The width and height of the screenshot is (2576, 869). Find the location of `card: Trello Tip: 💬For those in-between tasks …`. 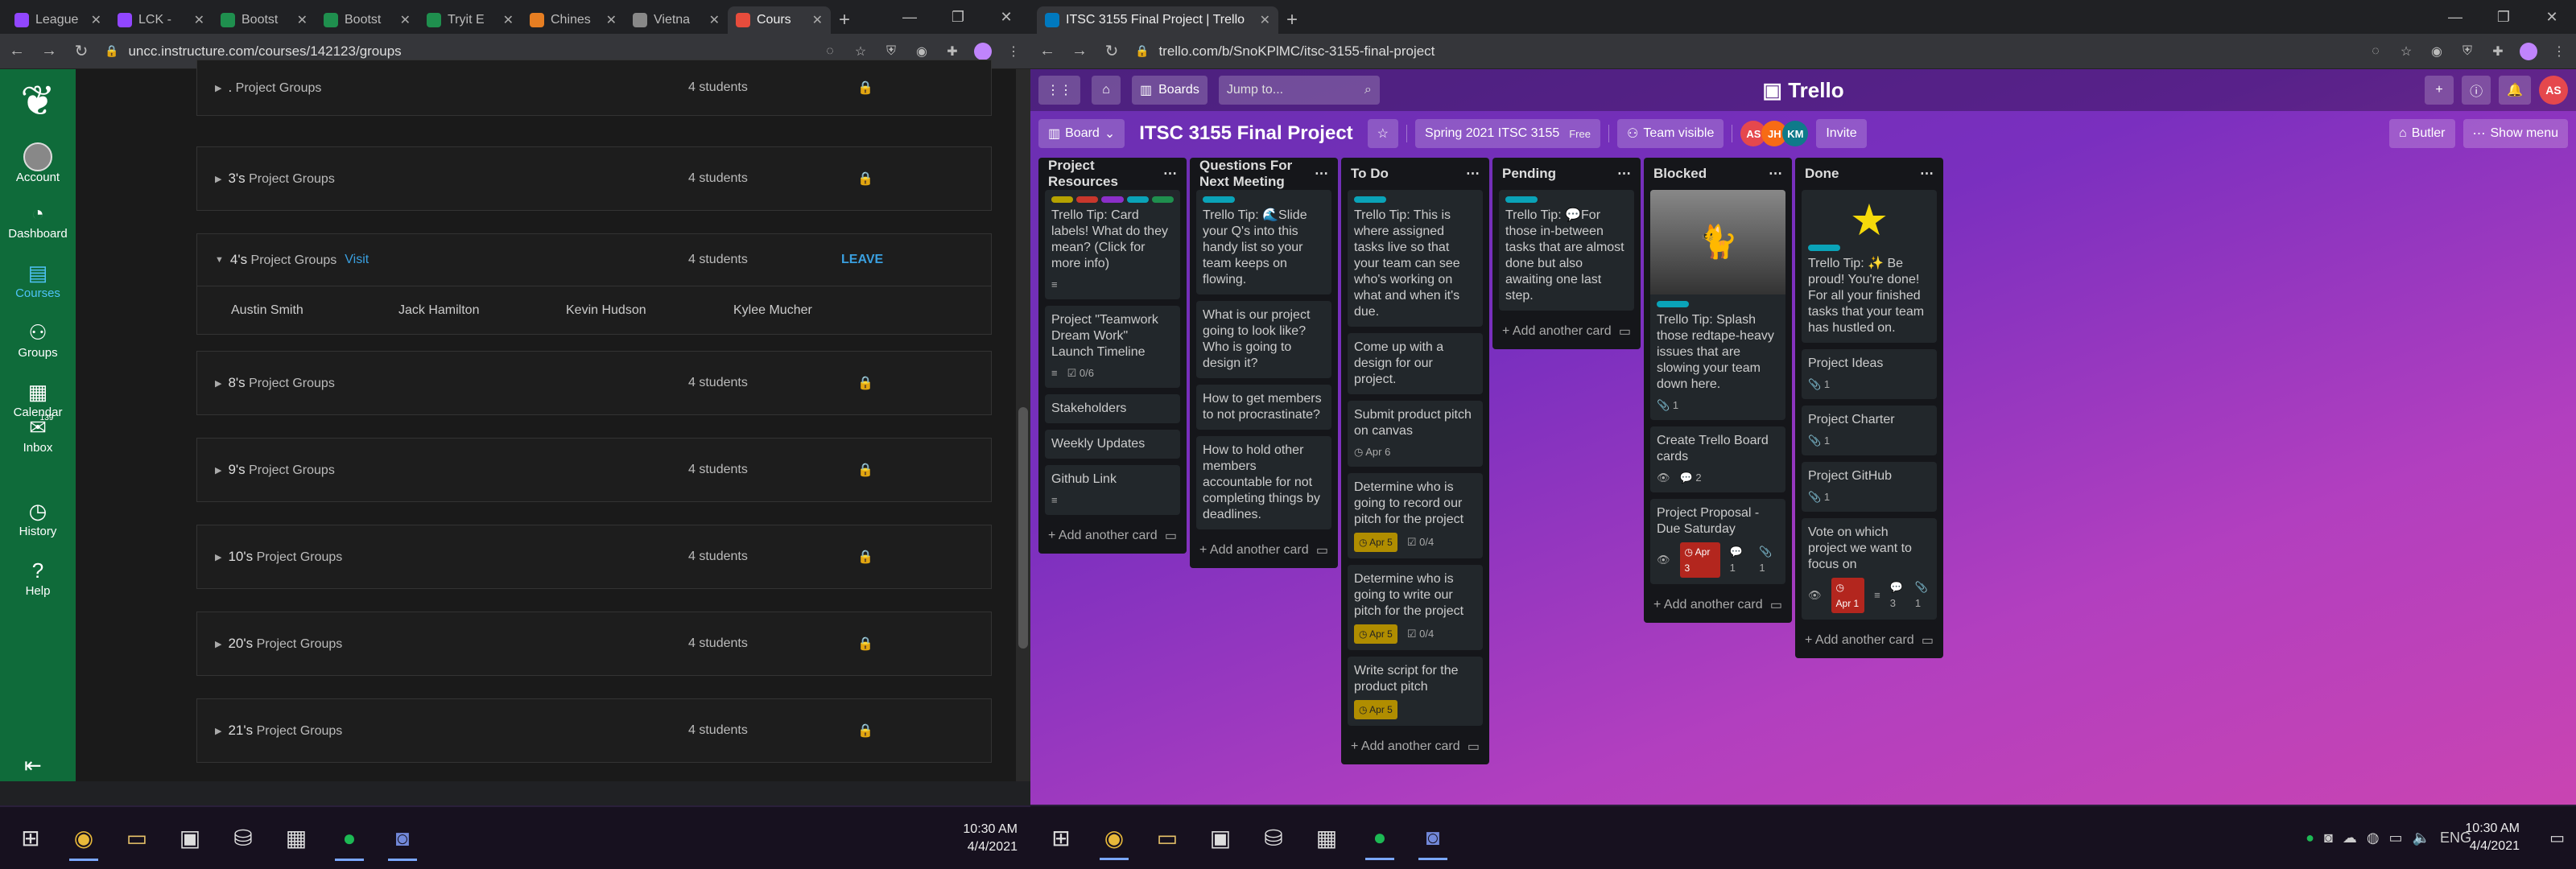

card: Trello Tip: 💬For those in-between tasks … is located at coordinates (1566, 250).